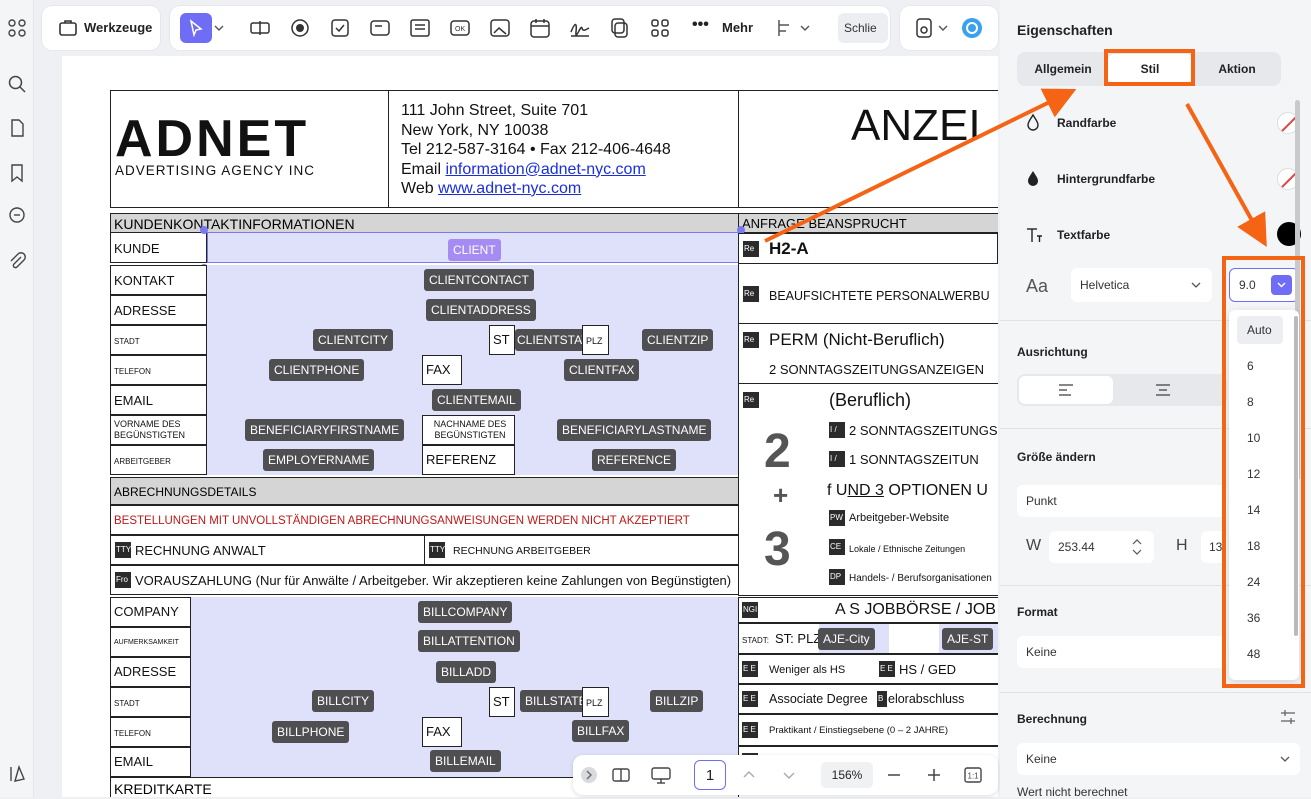 The image size is (1311, 799). Describe the element at coordinates (634, 460) in the screenshot. I see `reference-chip: REFERENCE` at that location.